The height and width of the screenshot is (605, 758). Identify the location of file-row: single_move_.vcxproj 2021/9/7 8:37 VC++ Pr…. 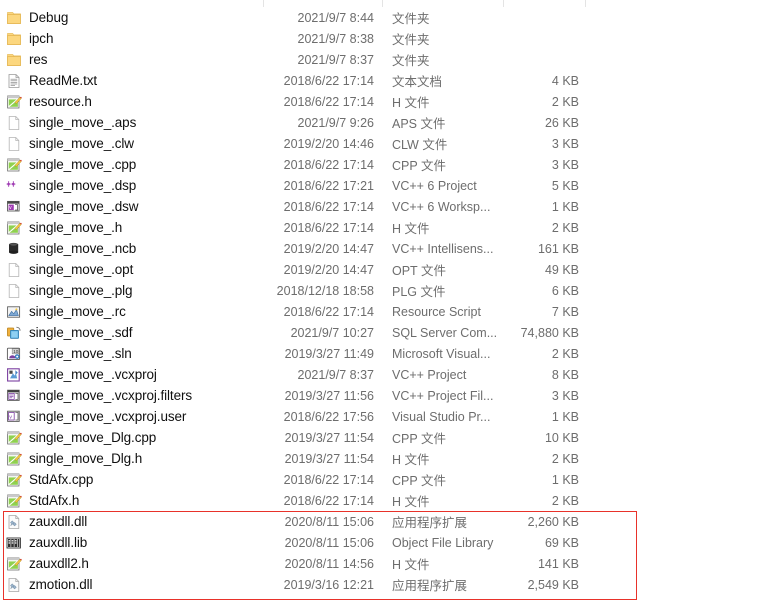
(379, 374).